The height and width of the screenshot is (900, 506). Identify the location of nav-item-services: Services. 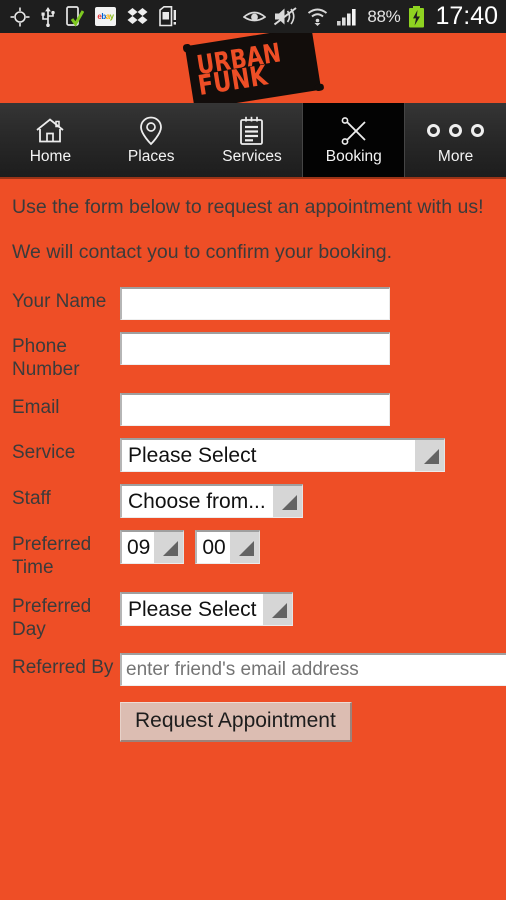
(252, 140).